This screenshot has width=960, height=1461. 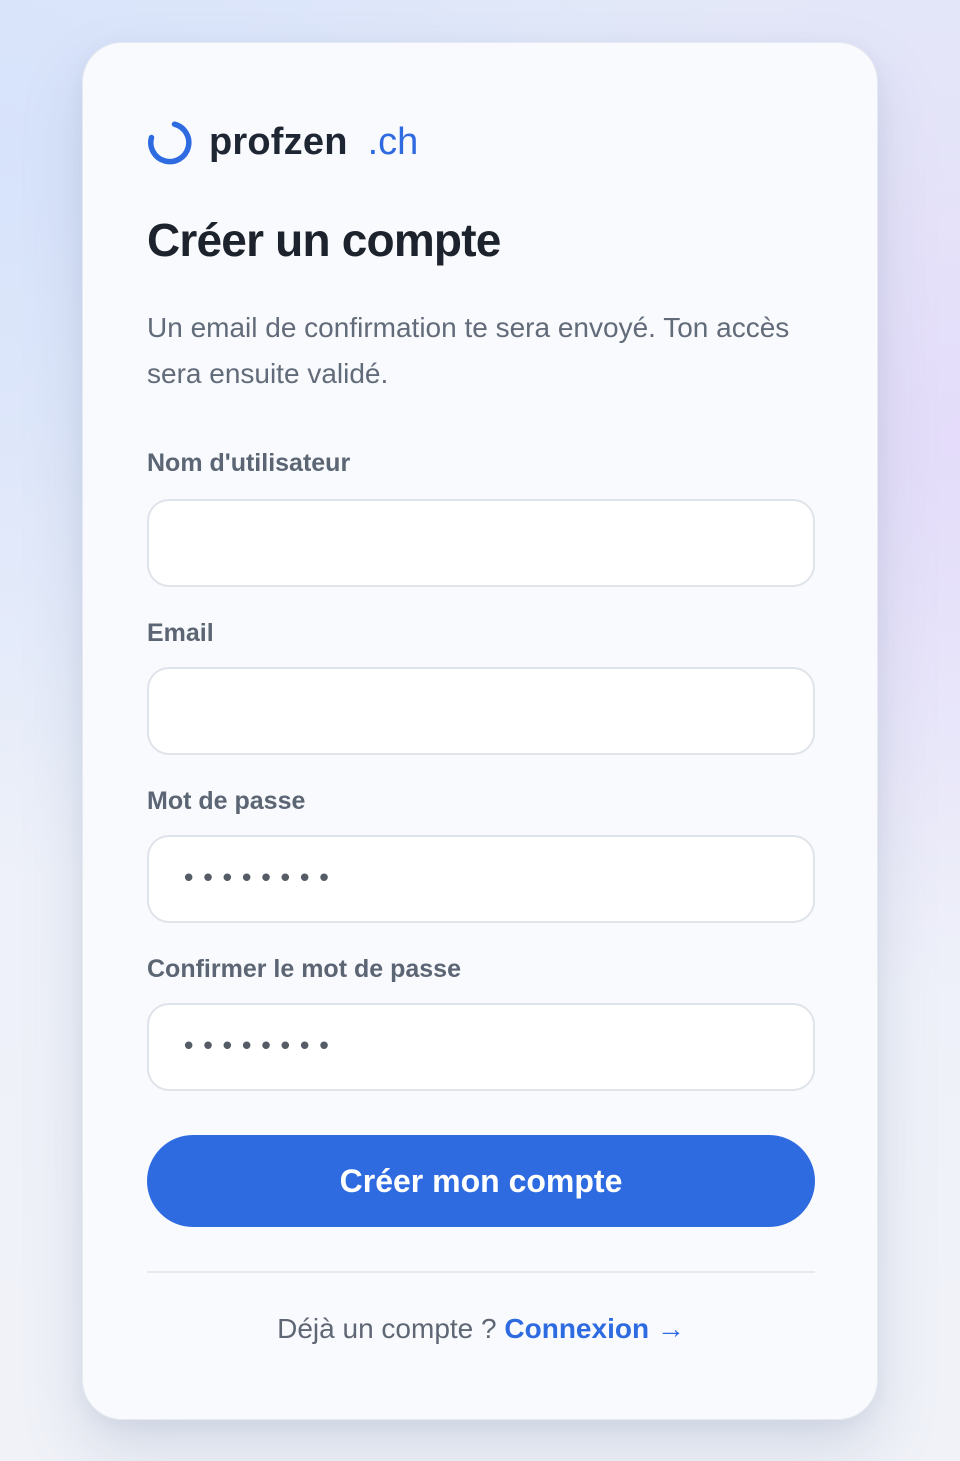 What do you see at coordinates (481, 879) in the screenshot?
I see `password-input` at bounding box center [481, 879].